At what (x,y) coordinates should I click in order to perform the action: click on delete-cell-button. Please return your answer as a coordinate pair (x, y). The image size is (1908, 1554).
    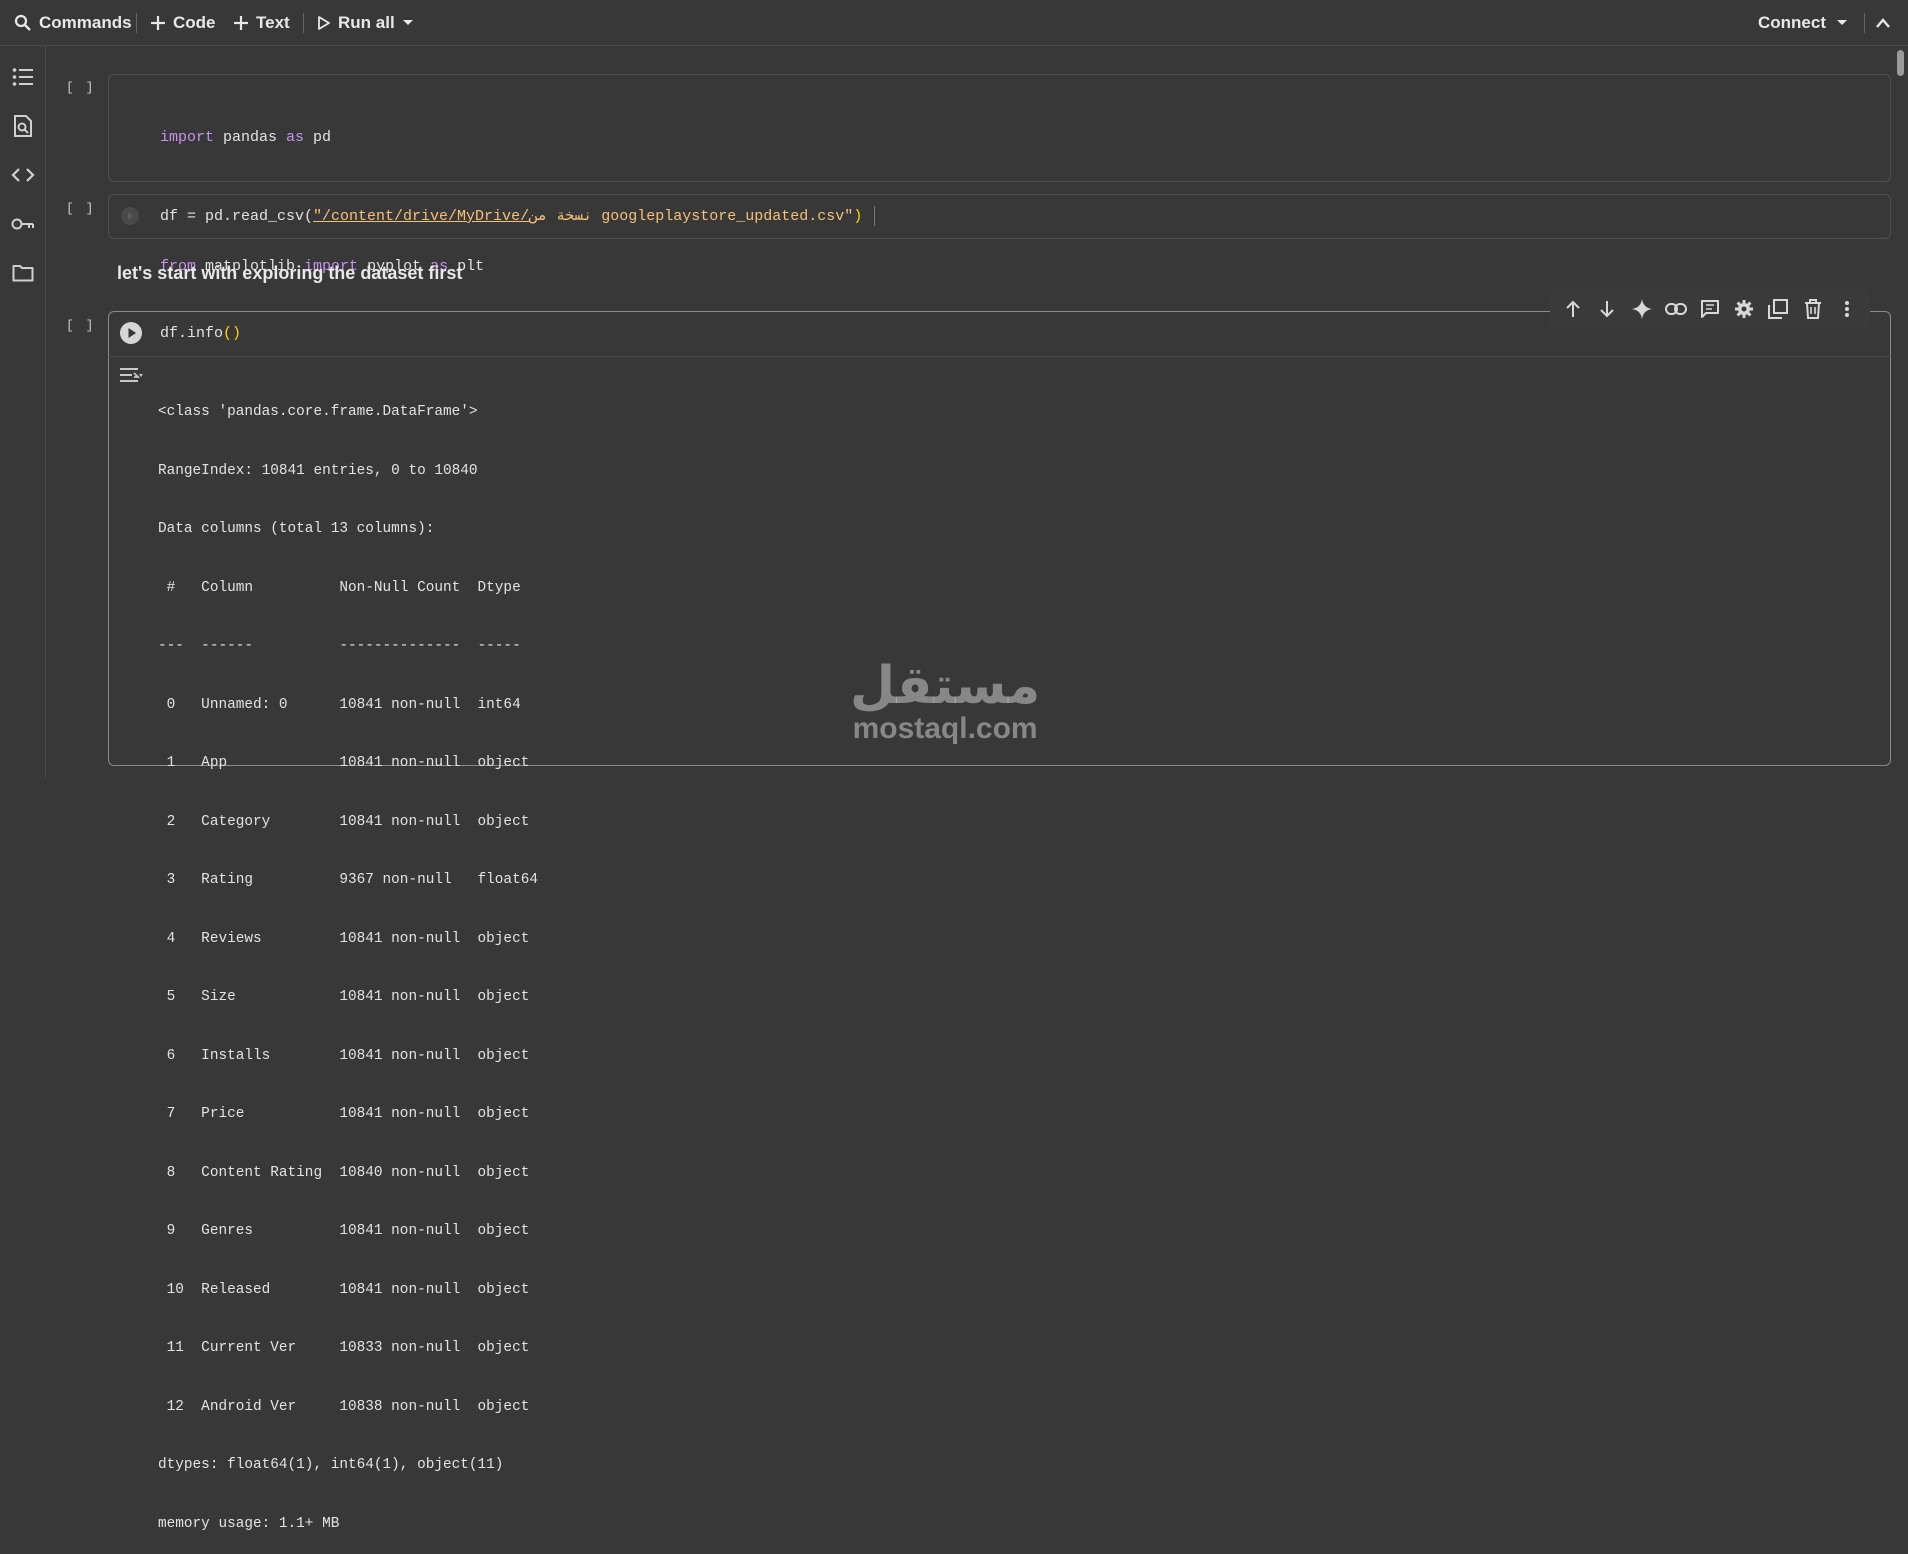
    Looking at the image, I should click on (1813, 309).